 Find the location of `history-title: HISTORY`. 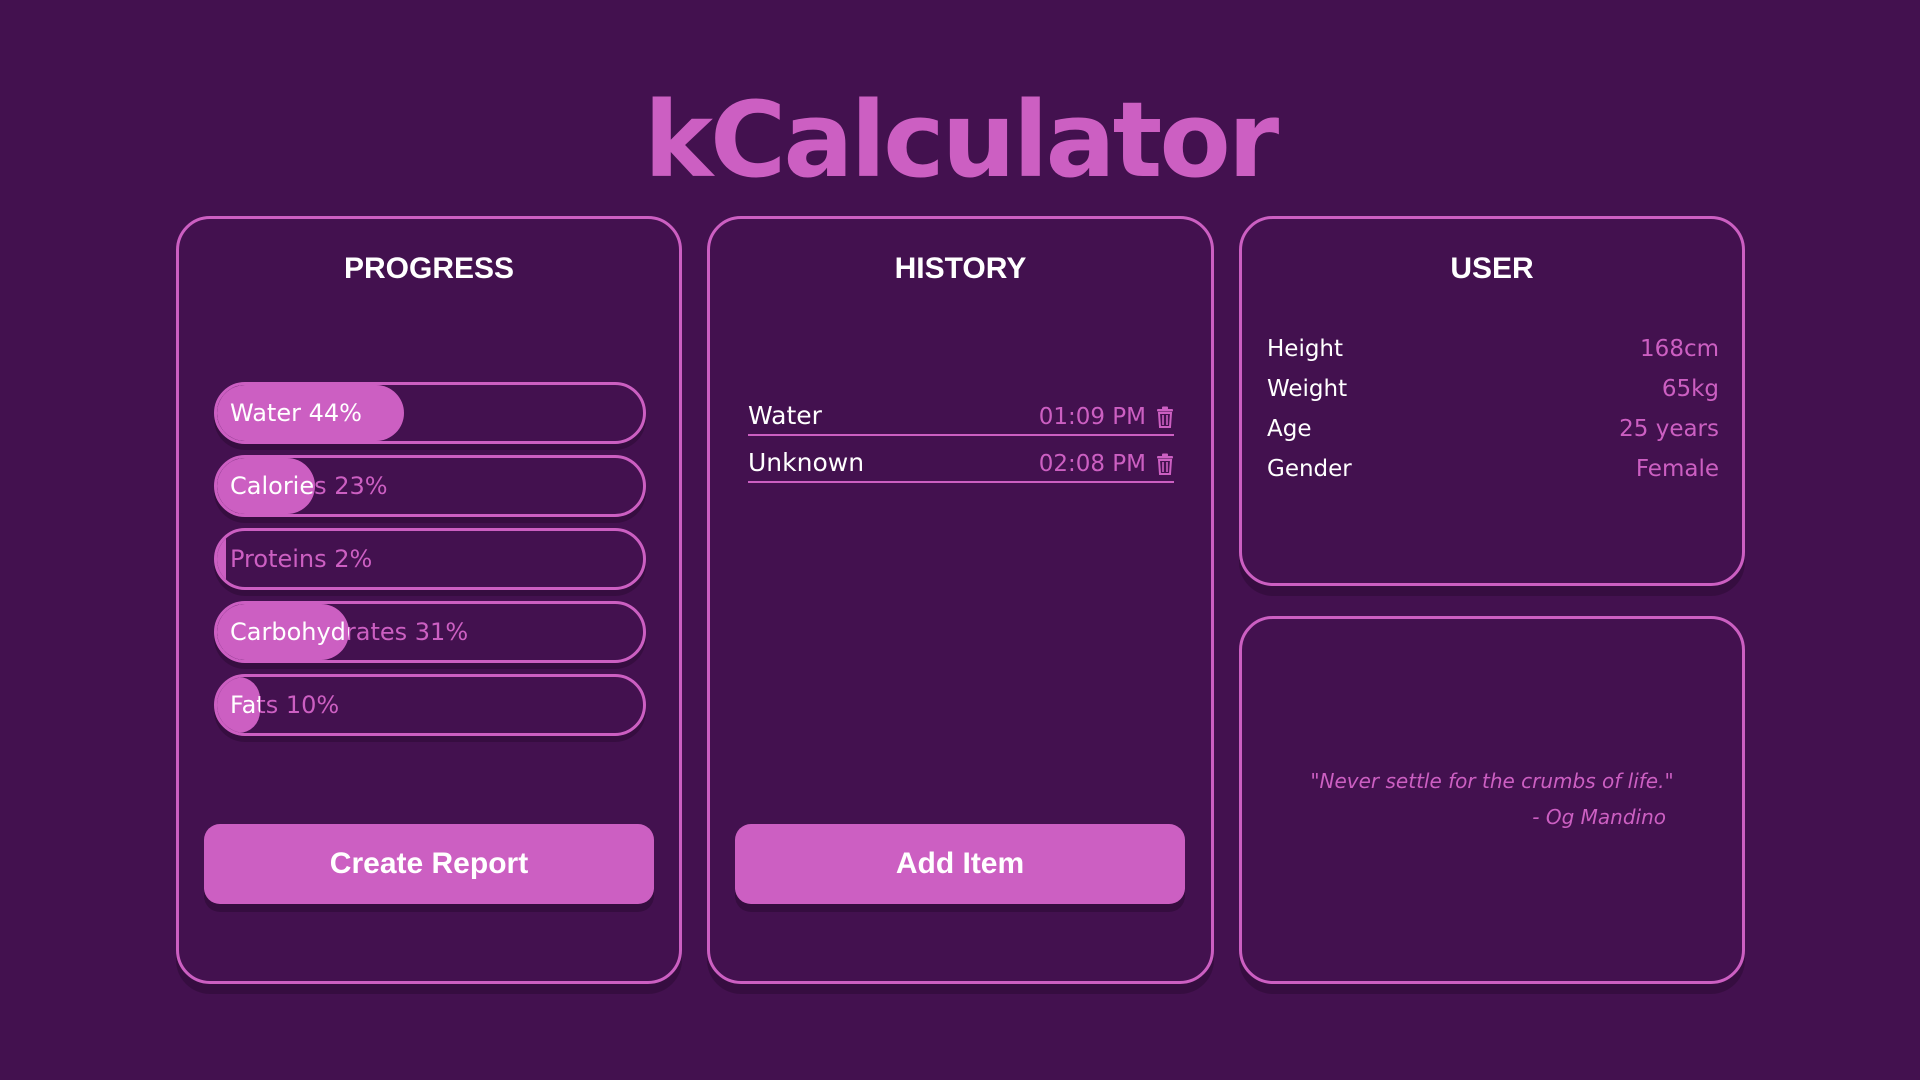

history-title: HISTORY is located at coordinates (960, 268).